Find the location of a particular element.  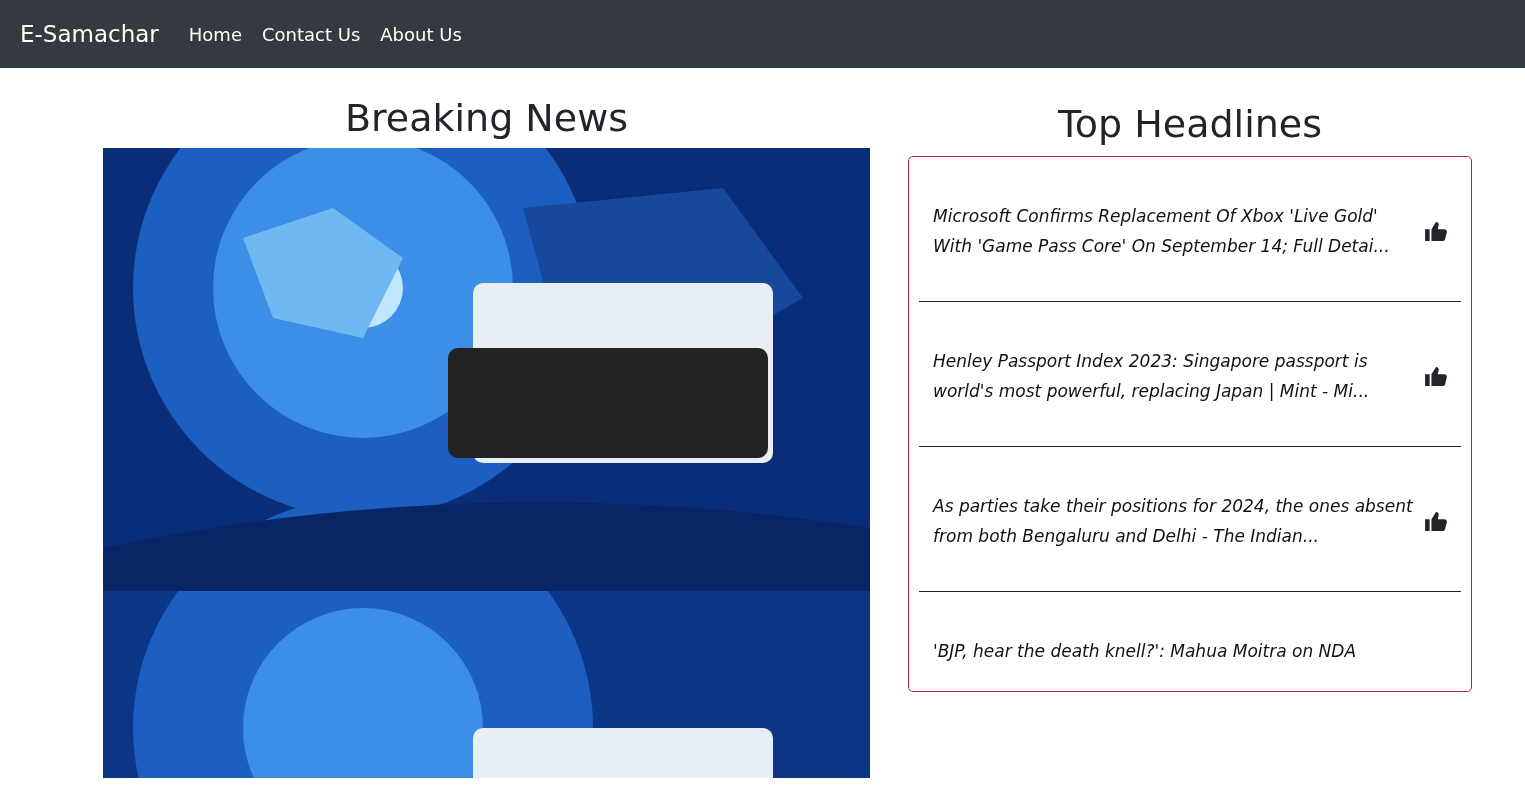

section-title: Breaking News is located at coordinates (486, 118).